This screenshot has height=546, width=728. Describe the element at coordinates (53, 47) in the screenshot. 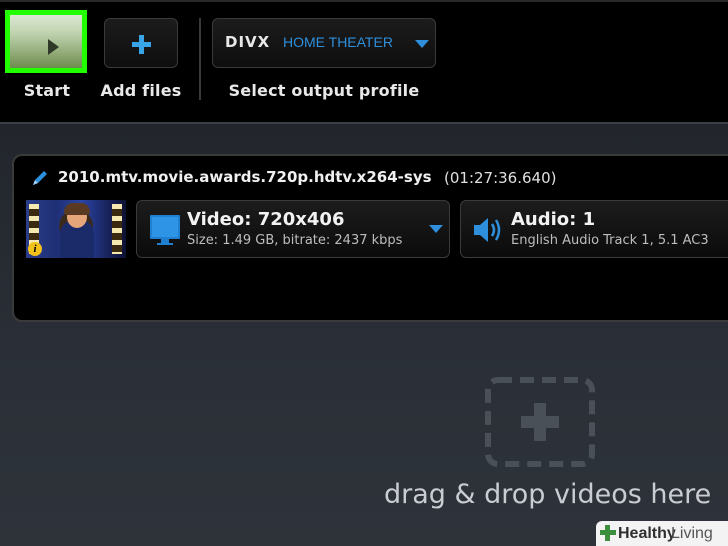

I see `play-icon` at that location.